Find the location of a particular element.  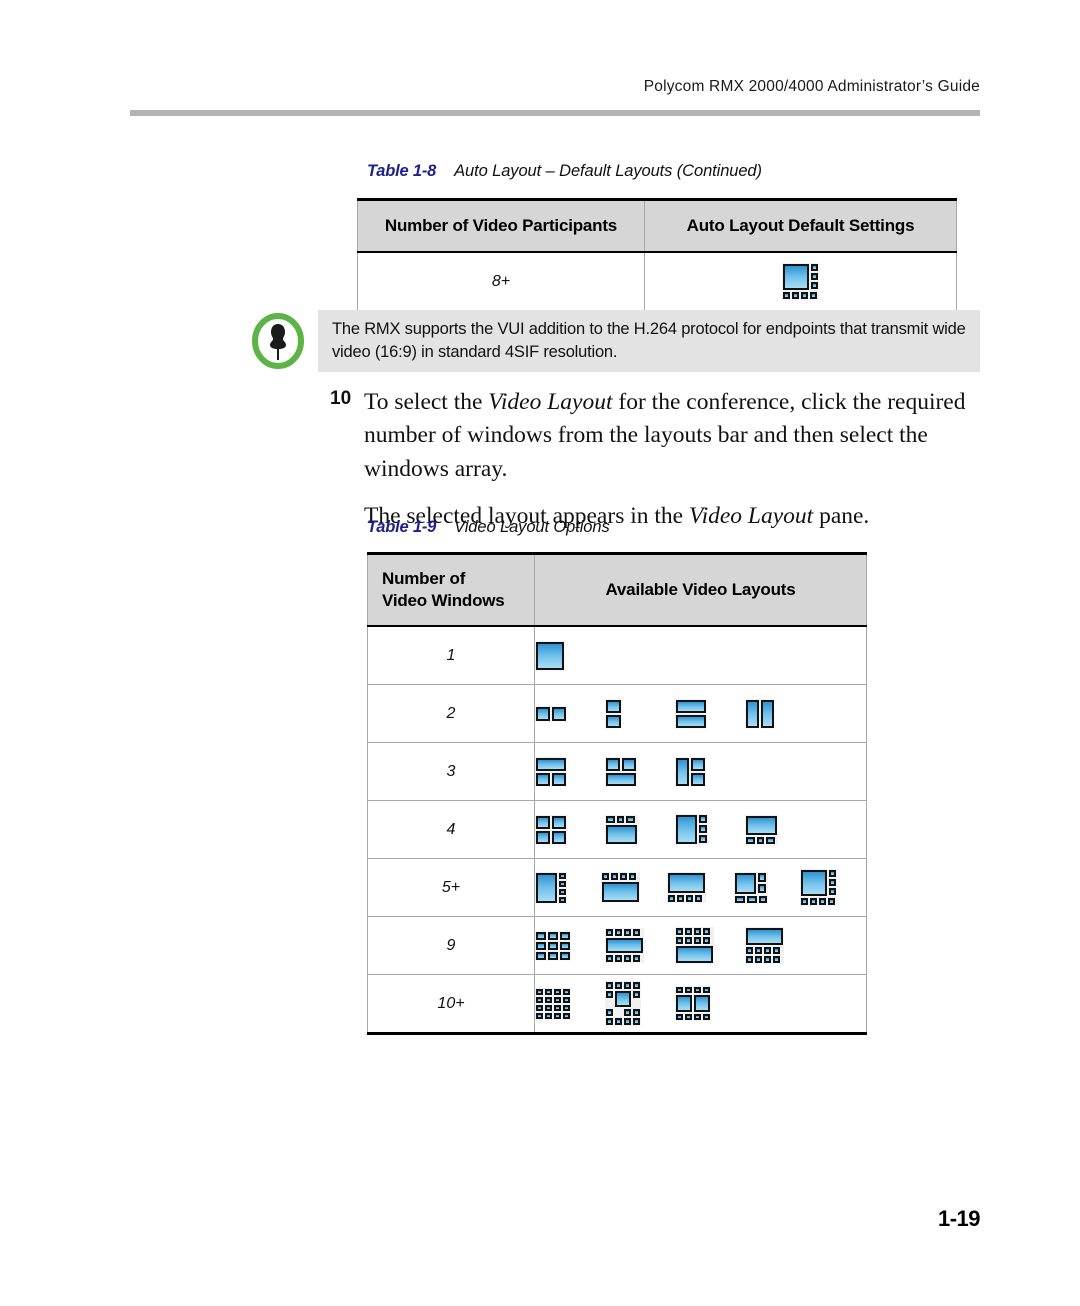

table-row: 3 is located at coordinates (617, 771).